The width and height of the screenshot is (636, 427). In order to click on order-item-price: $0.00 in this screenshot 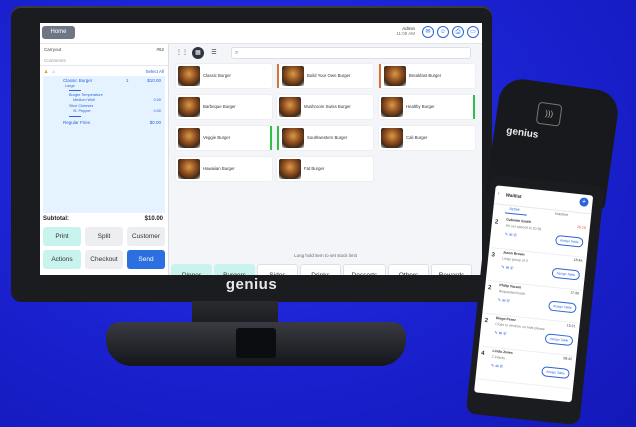, I will do `click(155, 122)`.